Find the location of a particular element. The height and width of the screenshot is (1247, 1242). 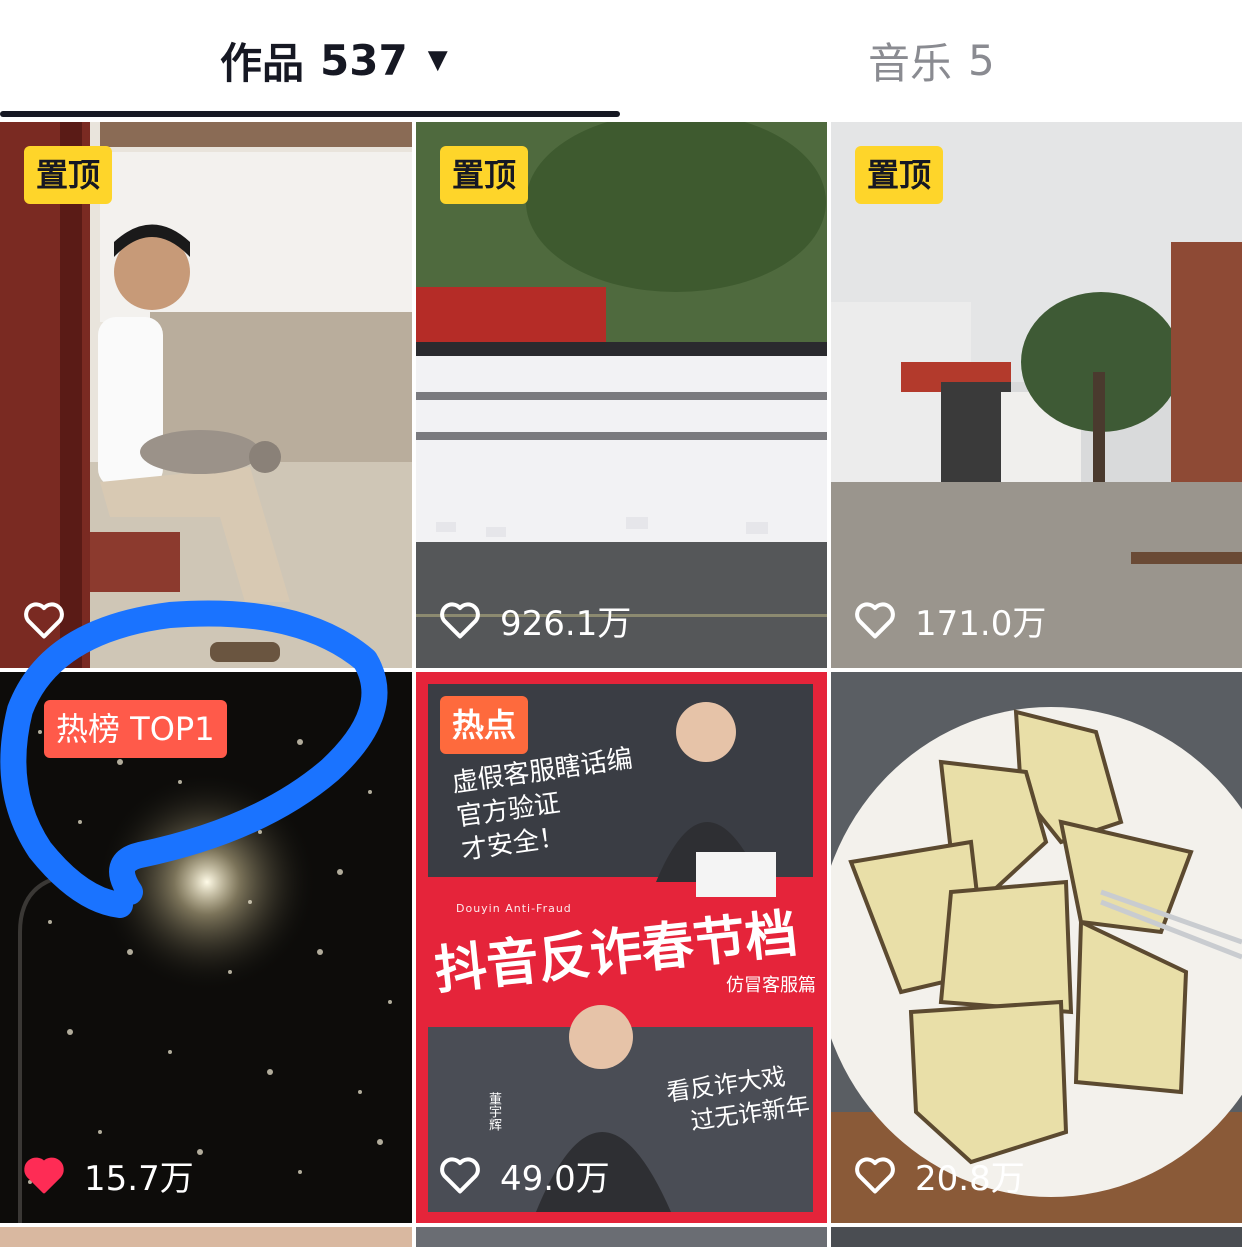

tab-works: 作品 537 ▼ is located at coordinates (334, 60).